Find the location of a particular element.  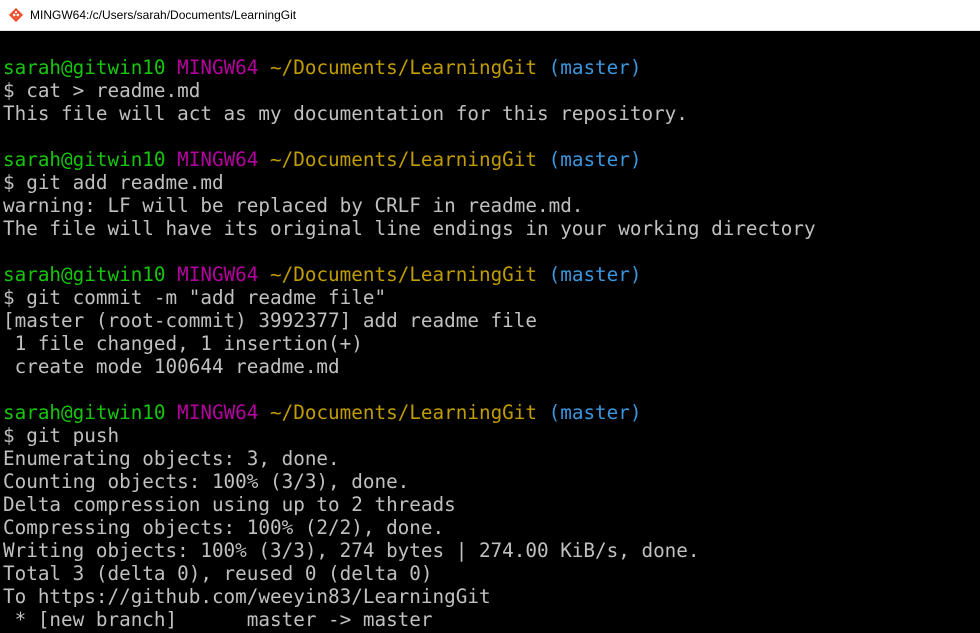

git-bash-icon is located at coordinates (16, 15).